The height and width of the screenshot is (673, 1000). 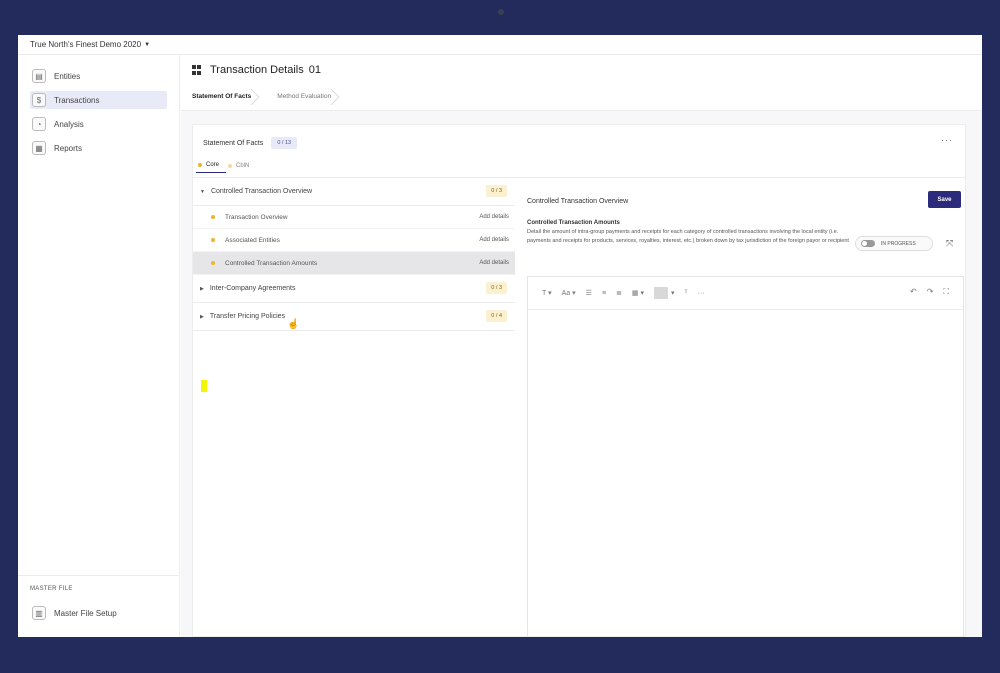 I want to click on sidebar-item-label: Transactions, so click(x=77, y=100).